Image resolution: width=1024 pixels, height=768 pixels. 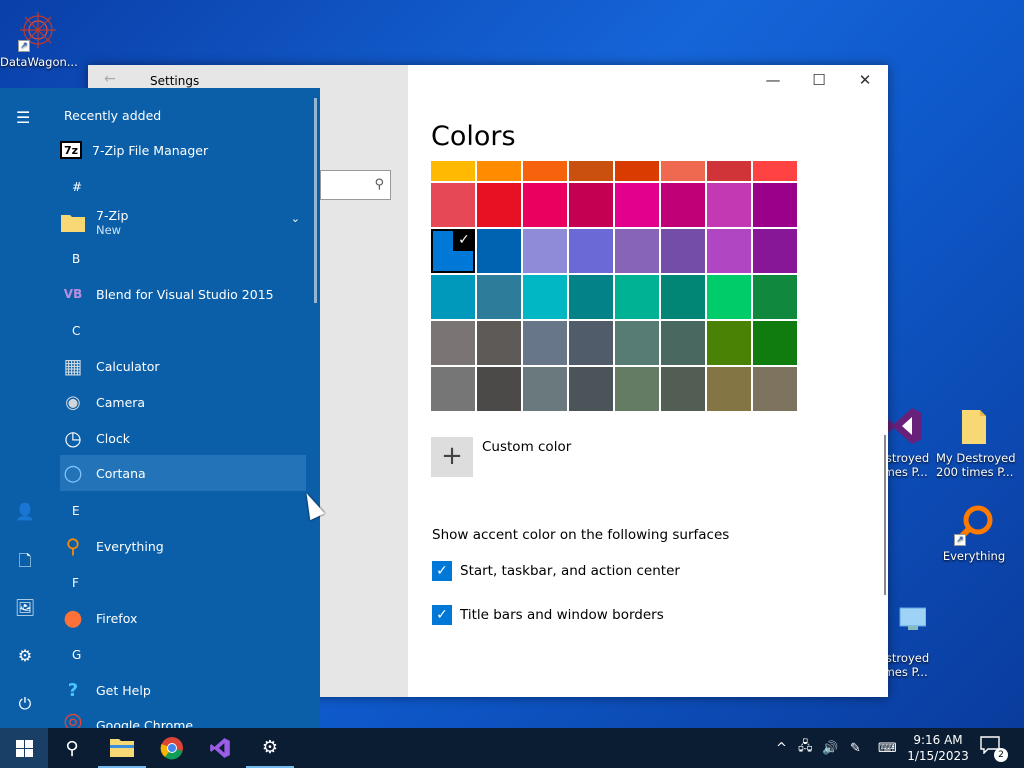 What do you see at coordinates (773, 80) in the screenshot?
I see `minimize-button: —` at bounding box center [773, 80].